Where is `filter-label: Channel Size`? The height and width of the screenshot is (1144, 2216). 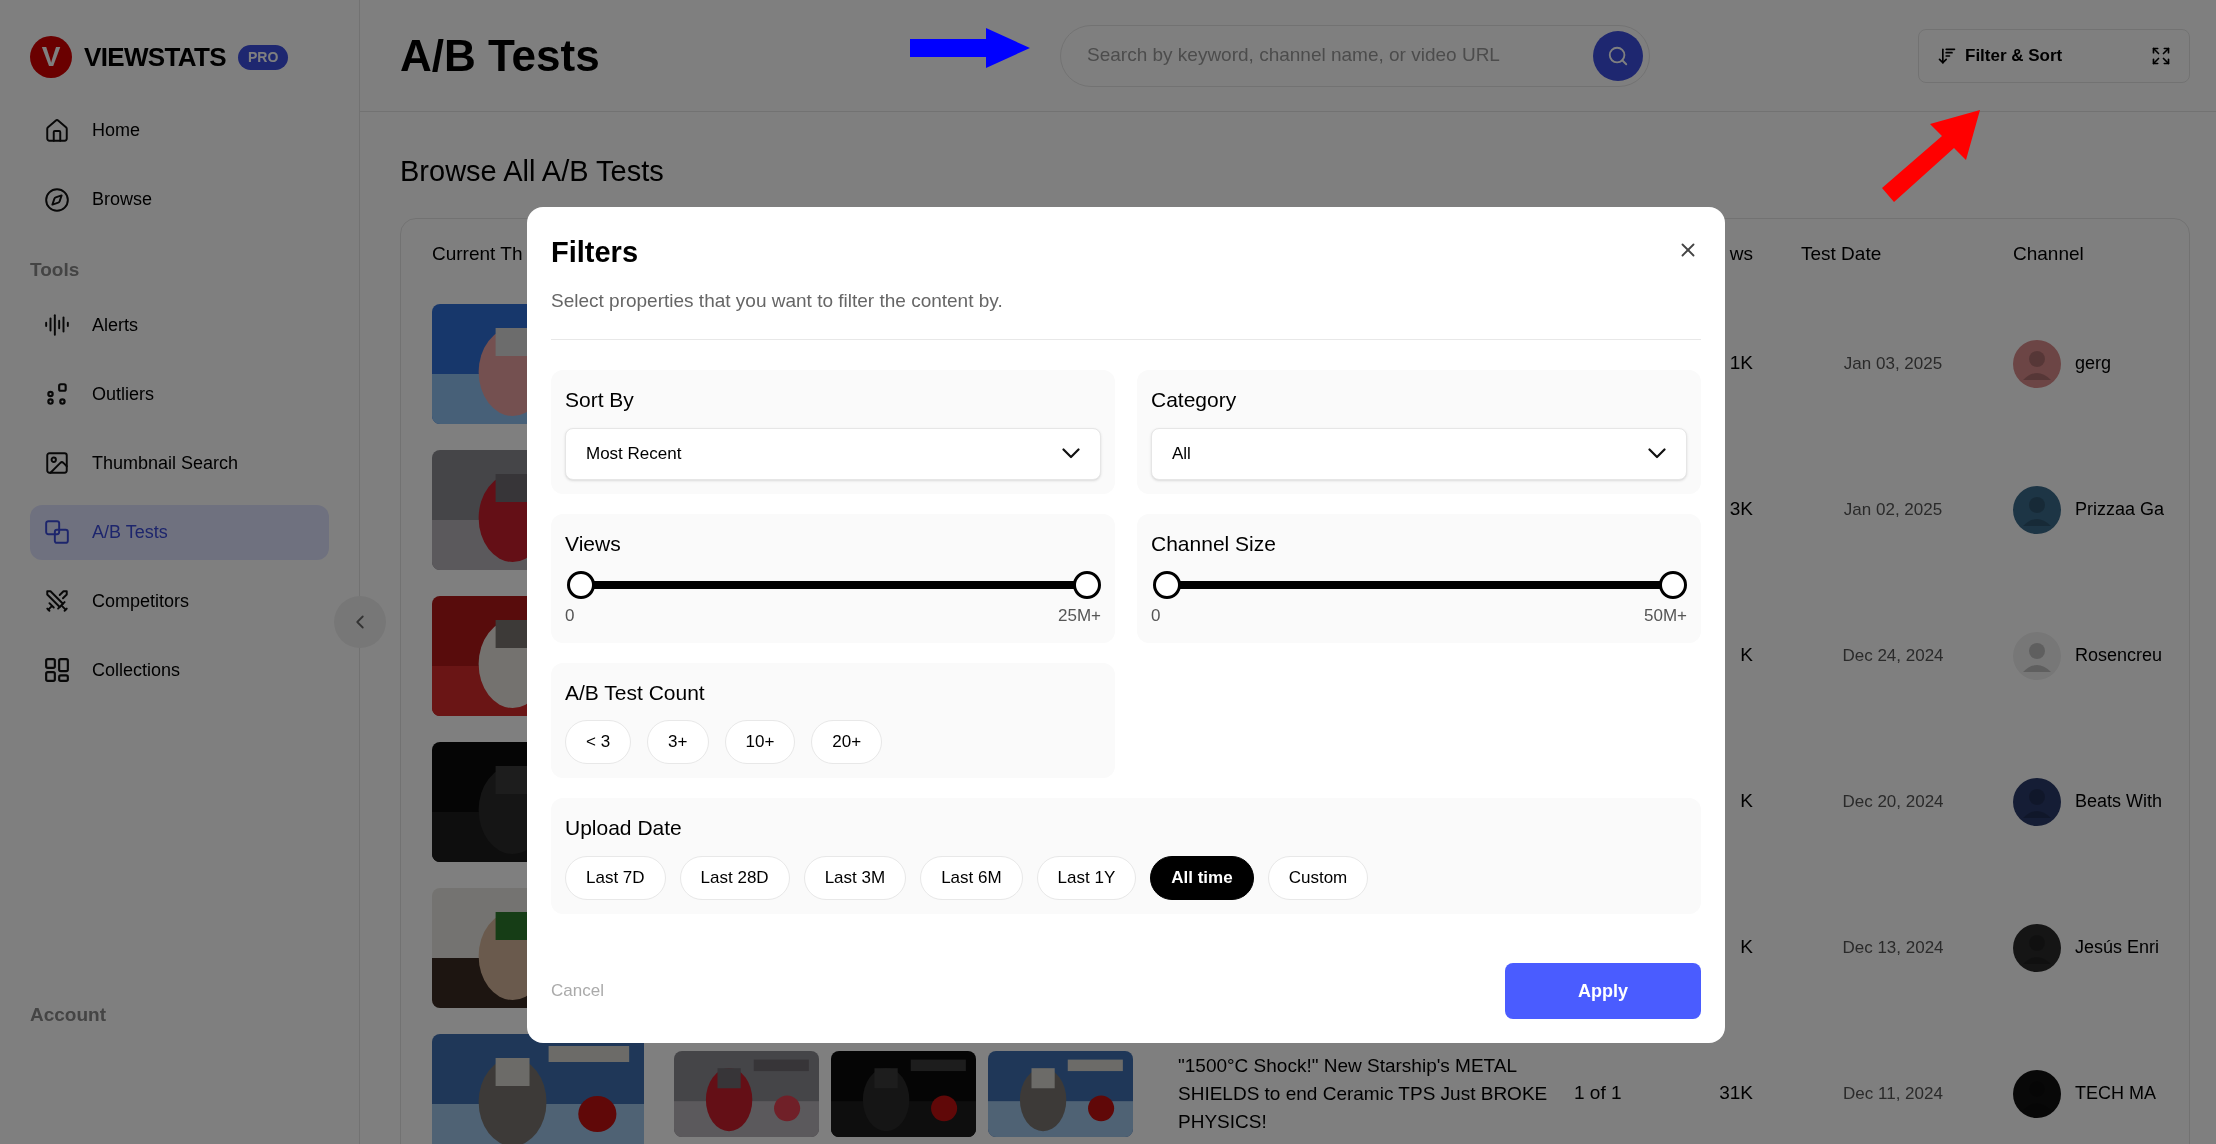 filter-label: Channel Size is located at coordinates (1214, 543).